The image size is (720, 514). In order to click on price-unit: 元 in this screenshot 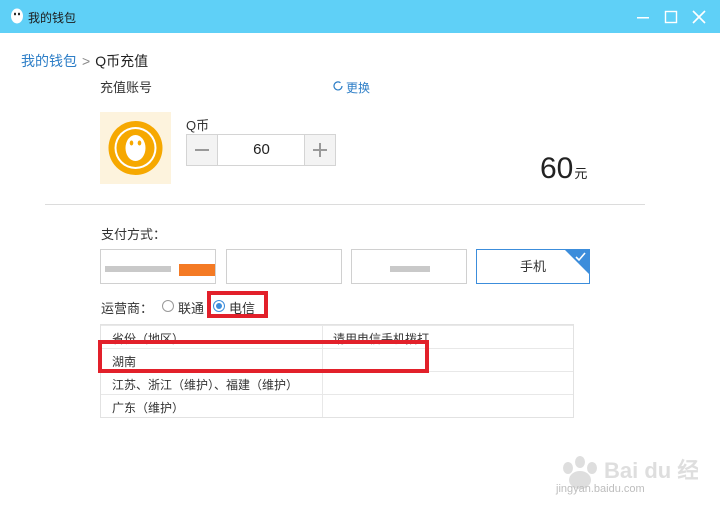, I will do `click(581, 173)`.